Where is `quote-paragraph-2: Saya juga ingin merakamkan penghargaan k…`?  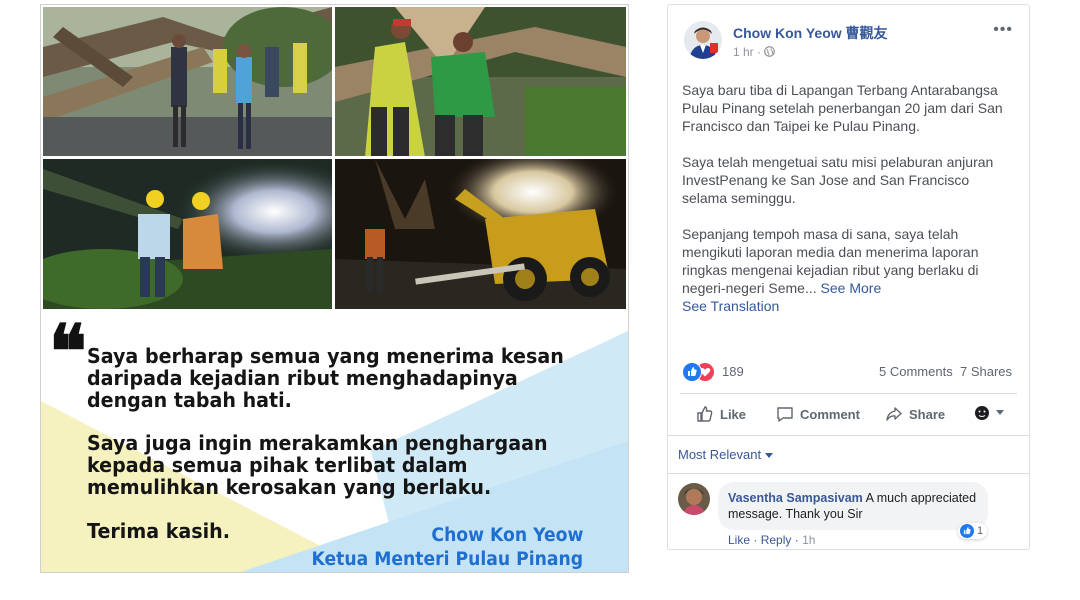
quote-paragraph-2: Saya juga ingin merakamkan penghargaan k… is located at coordinates (317, 465).